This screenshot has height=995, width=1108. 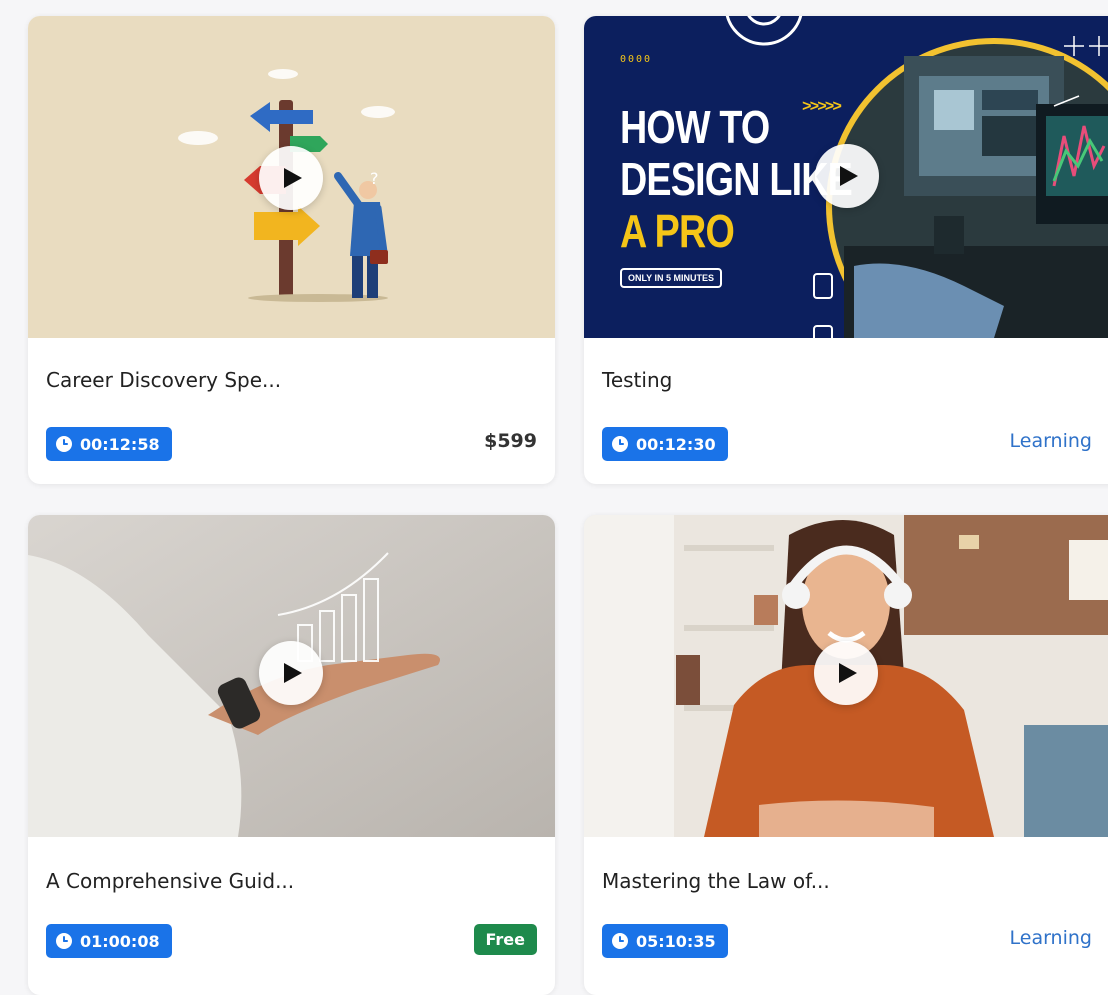 I want to click on promo-headline-3: A PRO, so click(x=677, y=231).